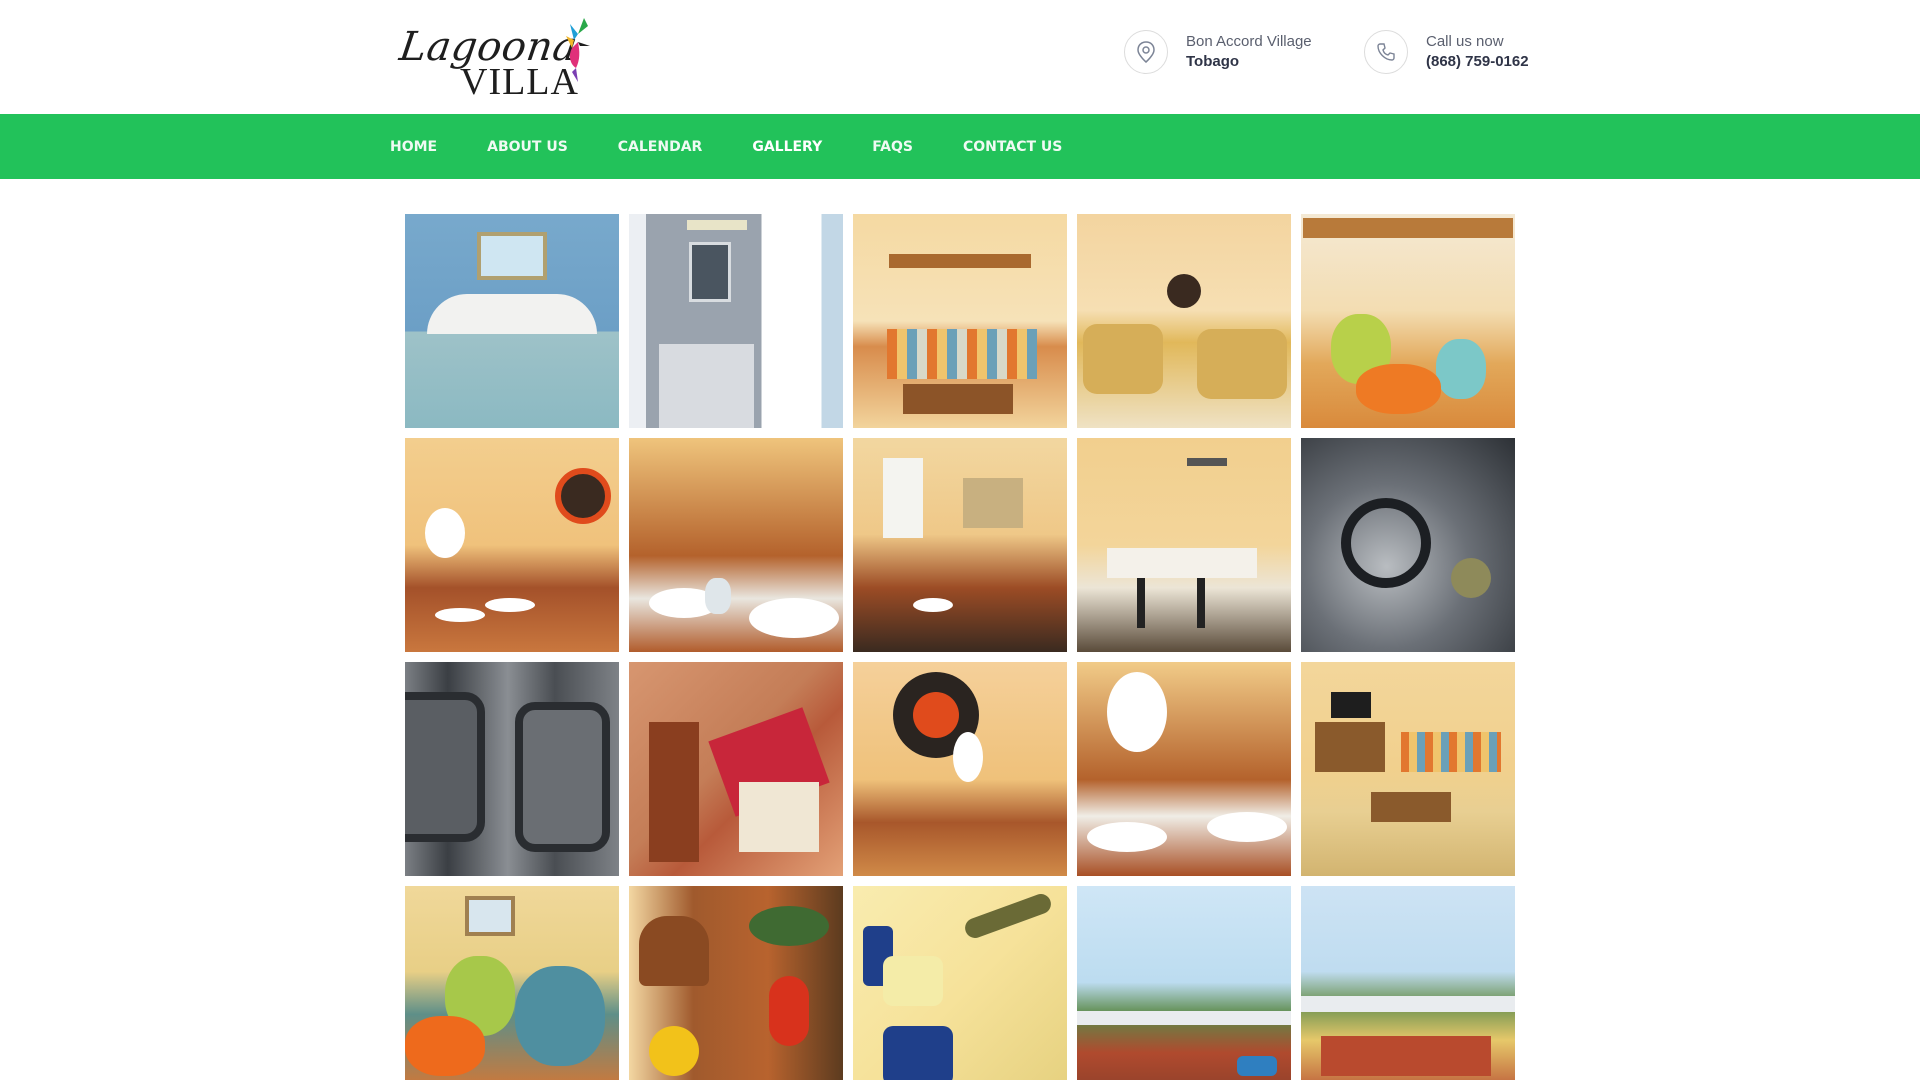 Image resolution: width=1920 pixels, height=1080 pixels. Describe the element at coordinates (527, 147) in the screenshot. I see `nav-item-about-us: ABOUT US` at that location.